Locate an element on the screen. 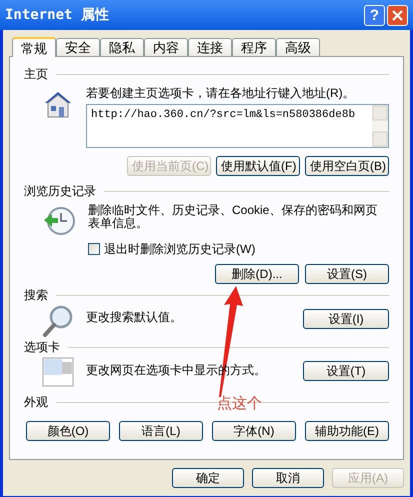 This screenshot has width=413, height=497. tabs-icon is located at coordinates (58, 372).